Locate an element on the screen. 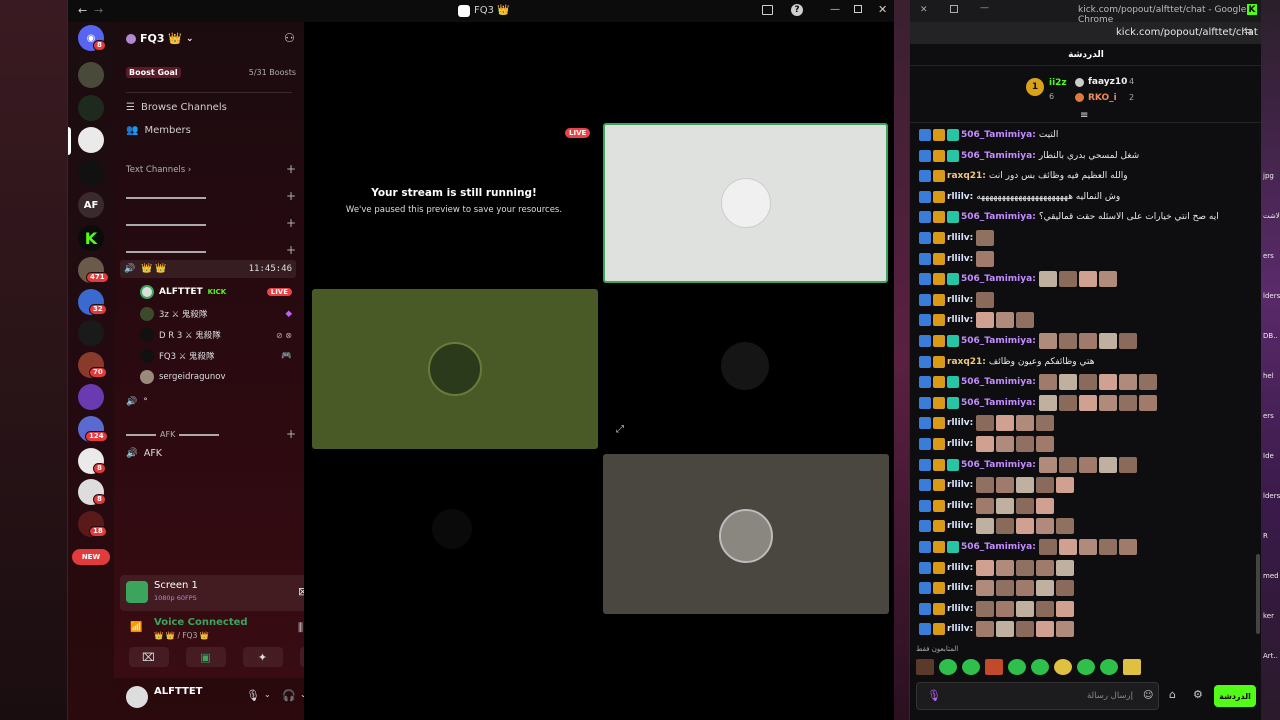 The height and width of the screenshot is (720, 1280). server-icon-fq3 is located at coordinates (91, 140).